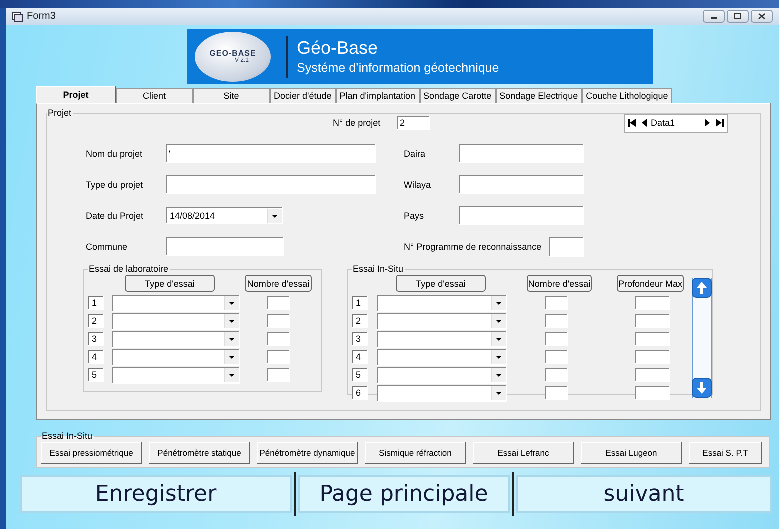 This screenshot has height=529, width=779. Describe the element at coordinates (650, 283) in the screenshot. I see `column-header-button: Profondeur Max` at that location.